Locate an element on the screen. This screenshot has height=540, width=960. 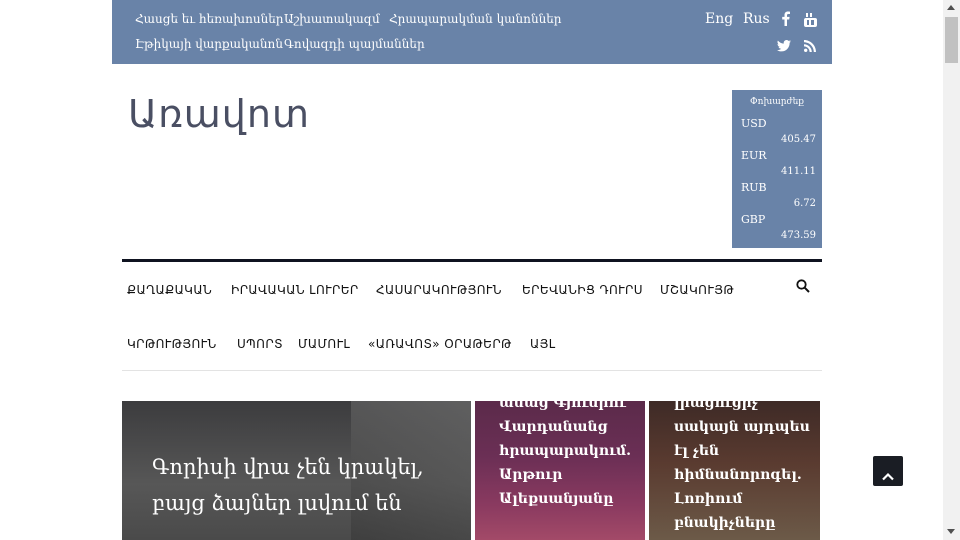
currency-rate-eur: 411.11 is located at coordinates (798, 171).